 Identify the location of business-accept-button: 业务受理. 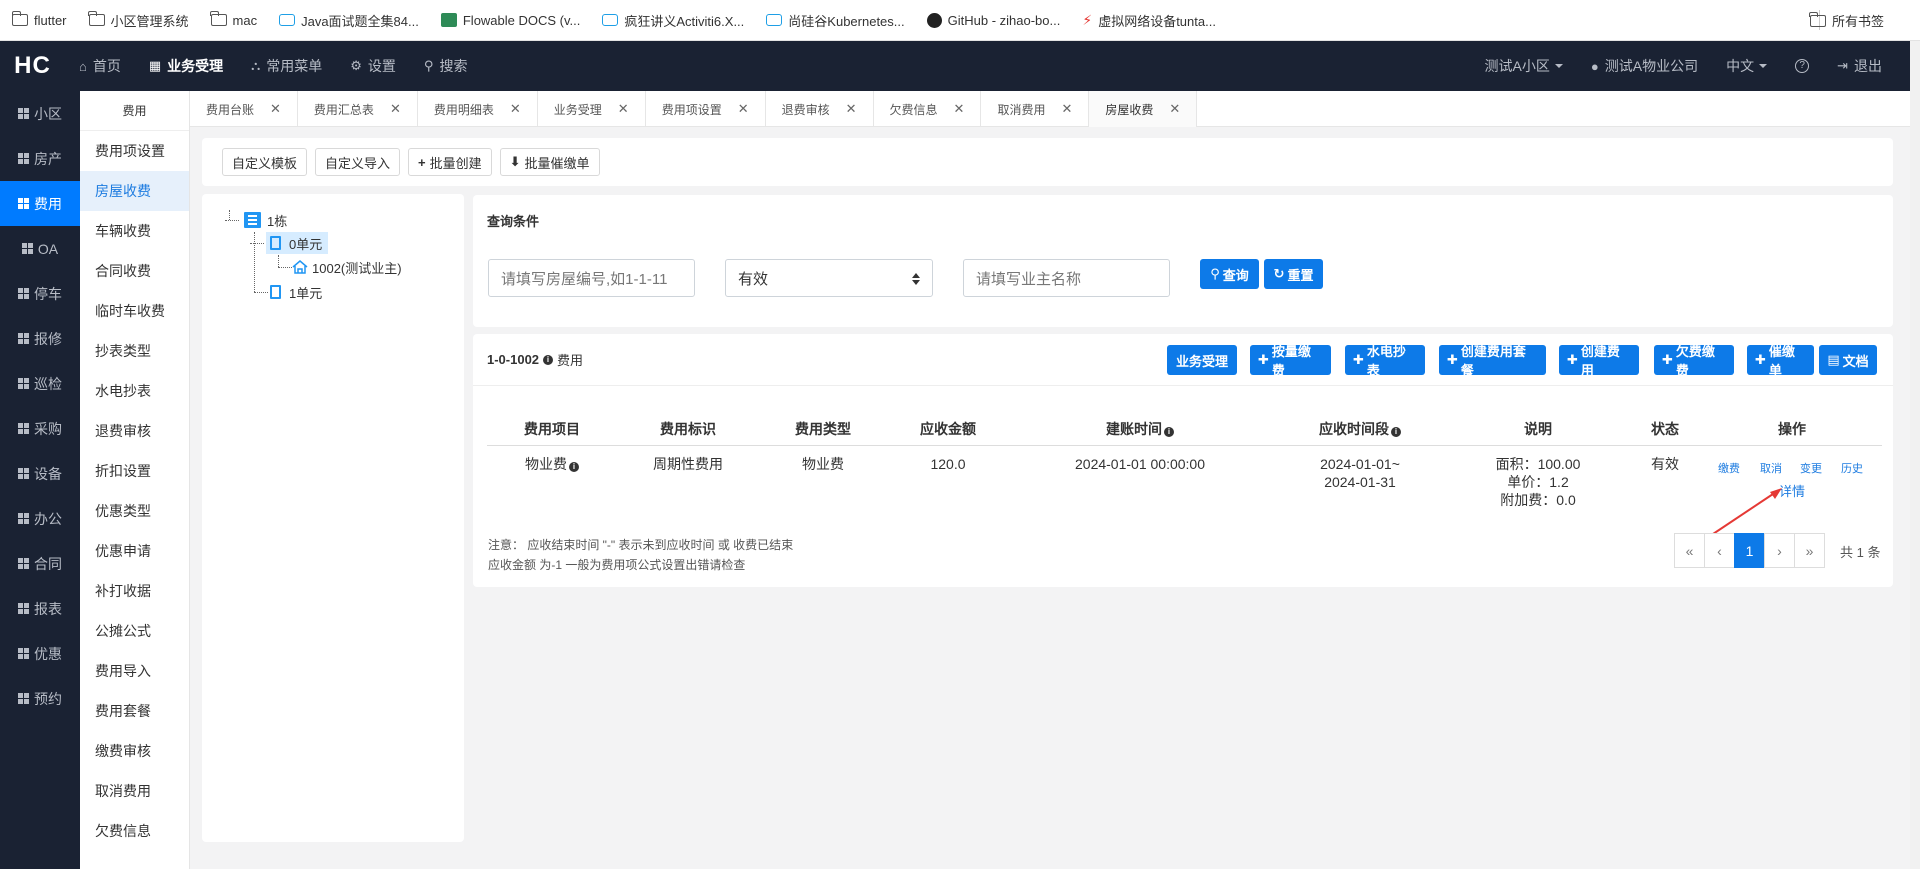
(1202, 360).